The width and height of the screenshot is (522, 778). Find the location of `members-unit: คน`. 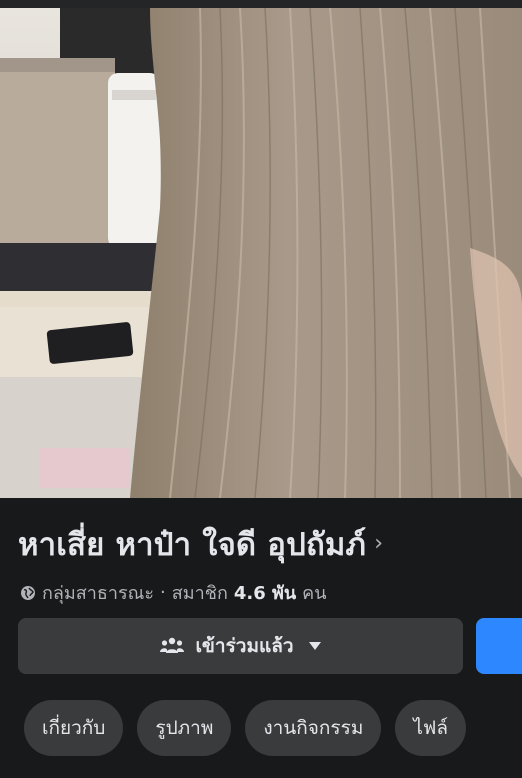

members-unit: คน is located at coordinates (314, 593).